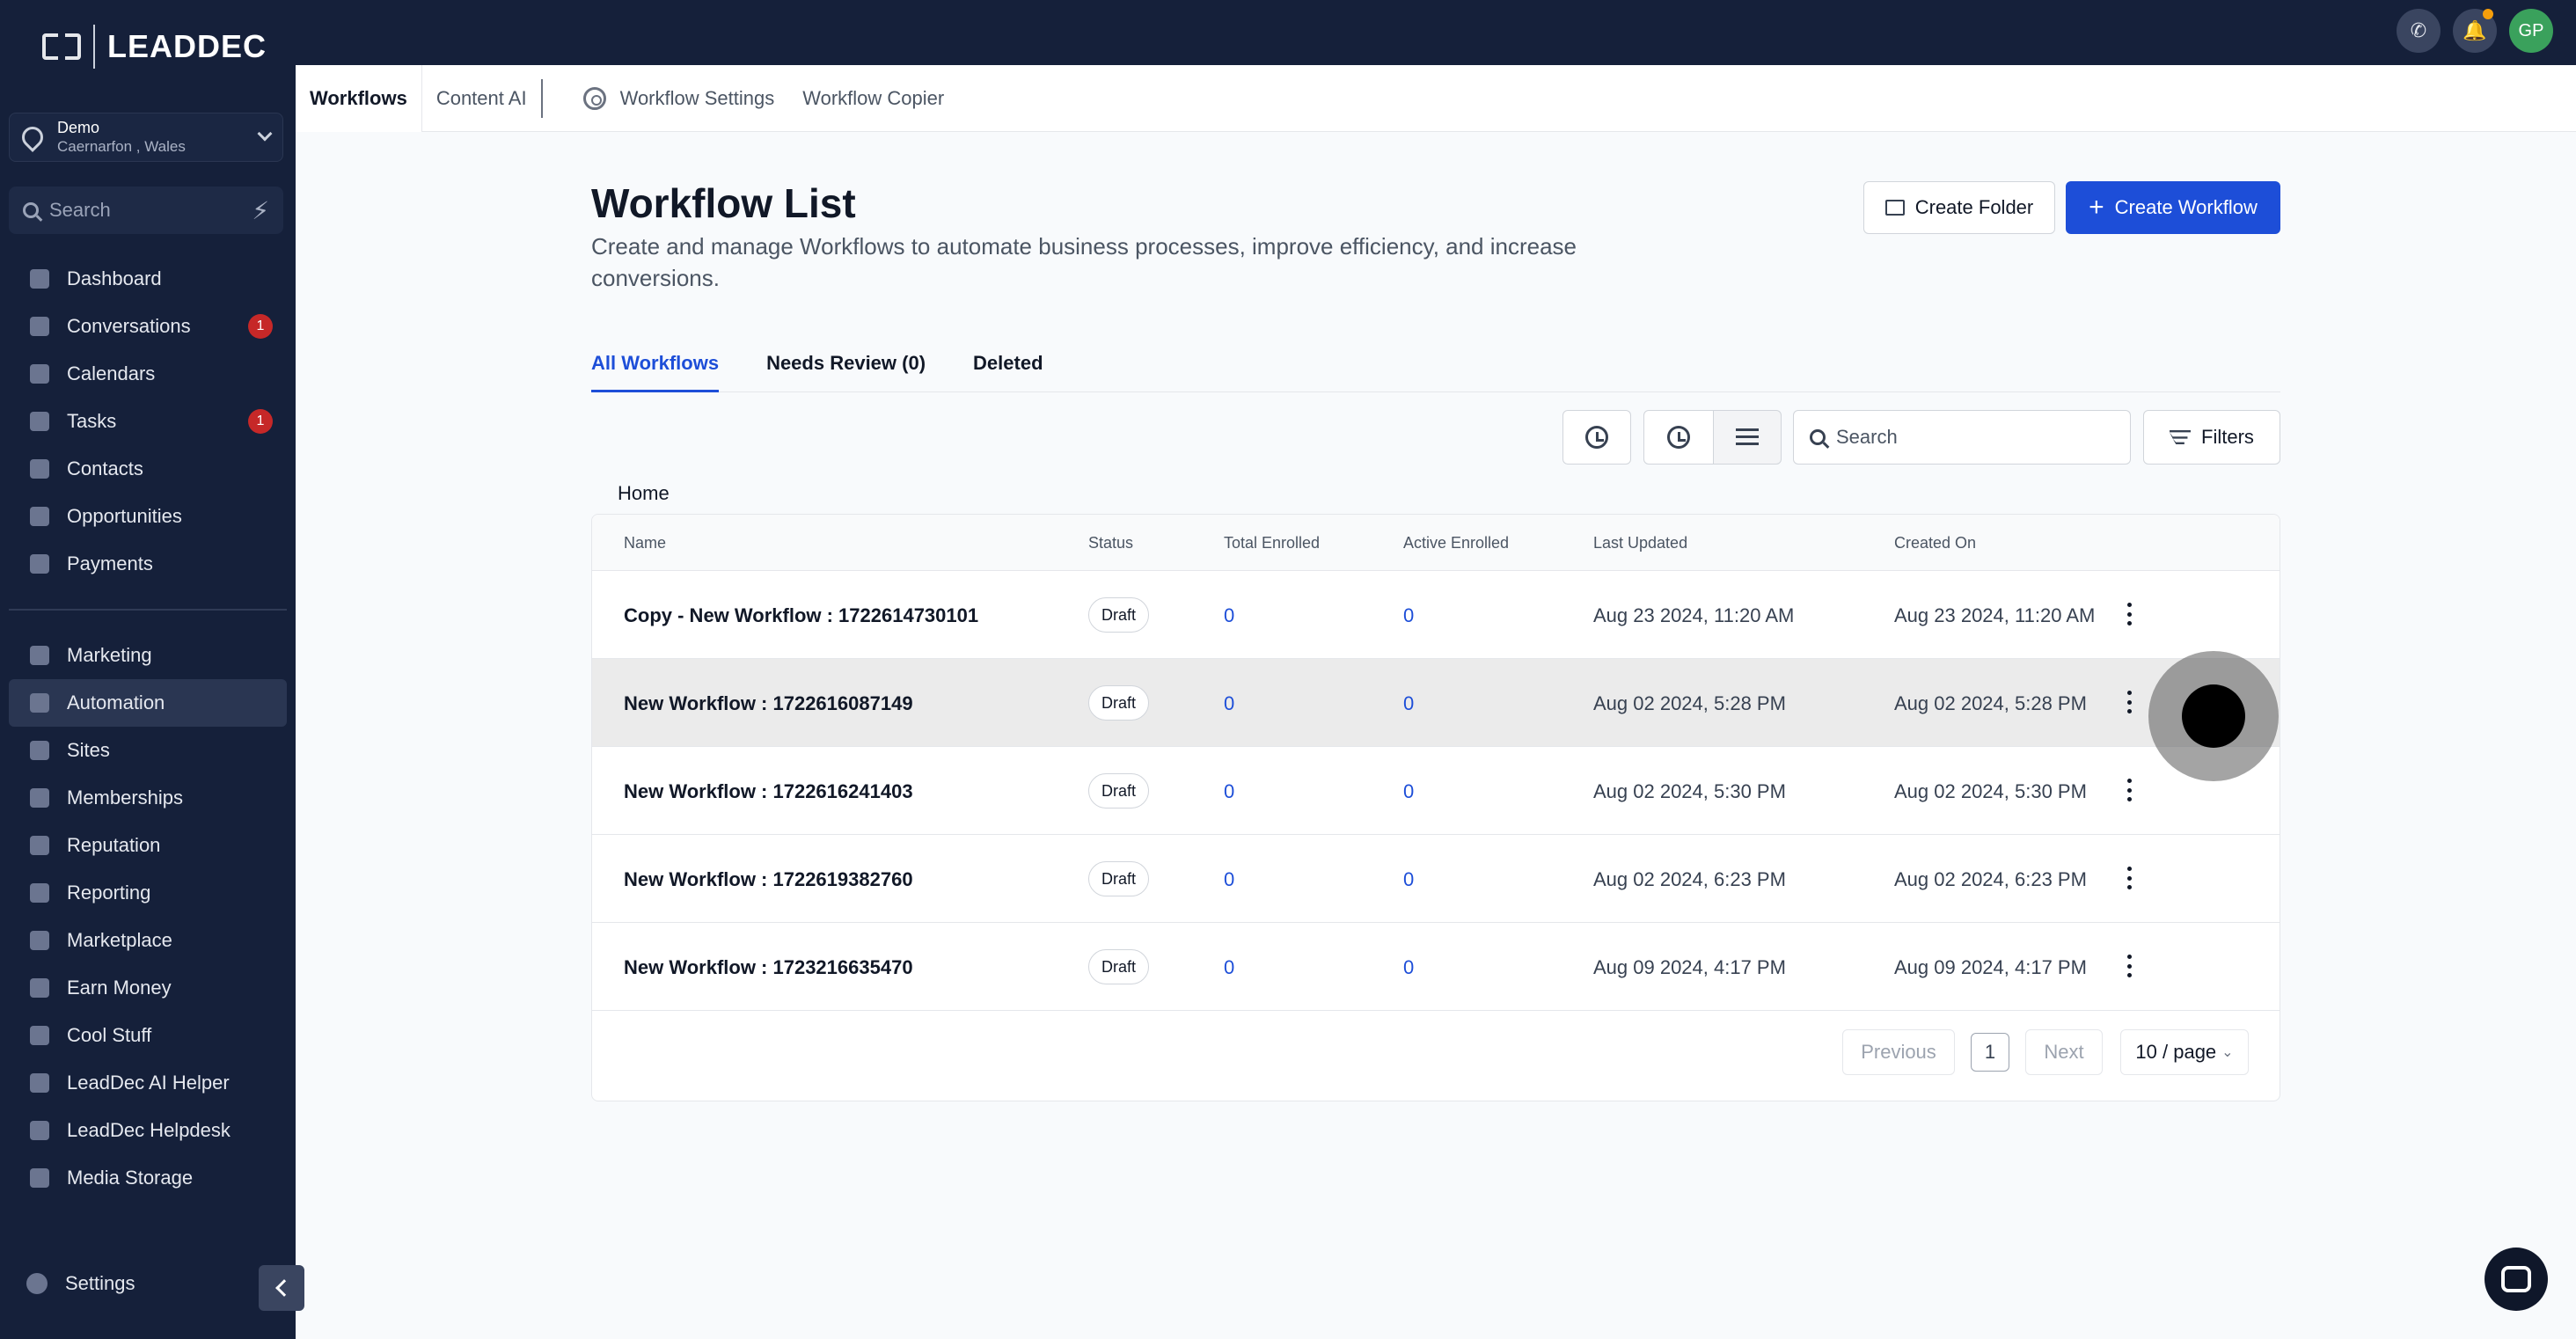 This screenshot has height=1339, width=2576. What do you see at coordinates (148, 940) in the screenshot?
I see `sidebar-item-marketplace: Marketplace` at bounding box center [148, 940].